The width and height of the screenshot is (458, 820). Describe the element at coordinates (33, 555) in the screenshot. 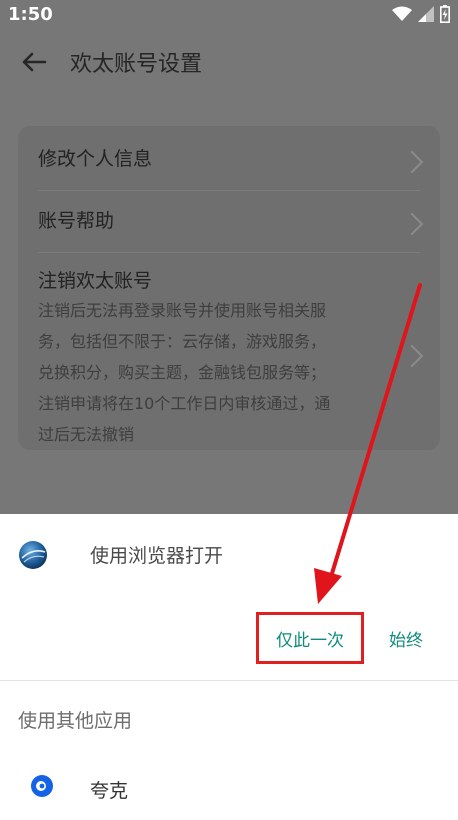

I see `browser-globe-icon` at that location.